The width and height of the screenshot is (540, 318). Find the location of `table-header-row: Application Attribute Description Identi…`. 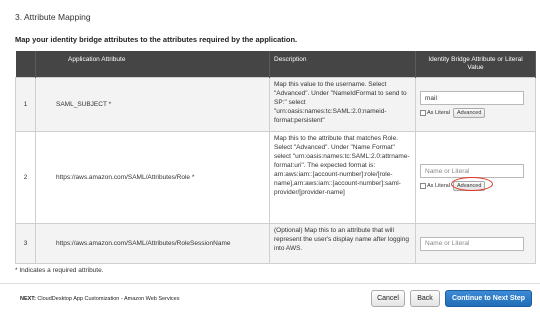

table-header-row: Application Attribute Description Identi… is located at coordinates (275, 64).